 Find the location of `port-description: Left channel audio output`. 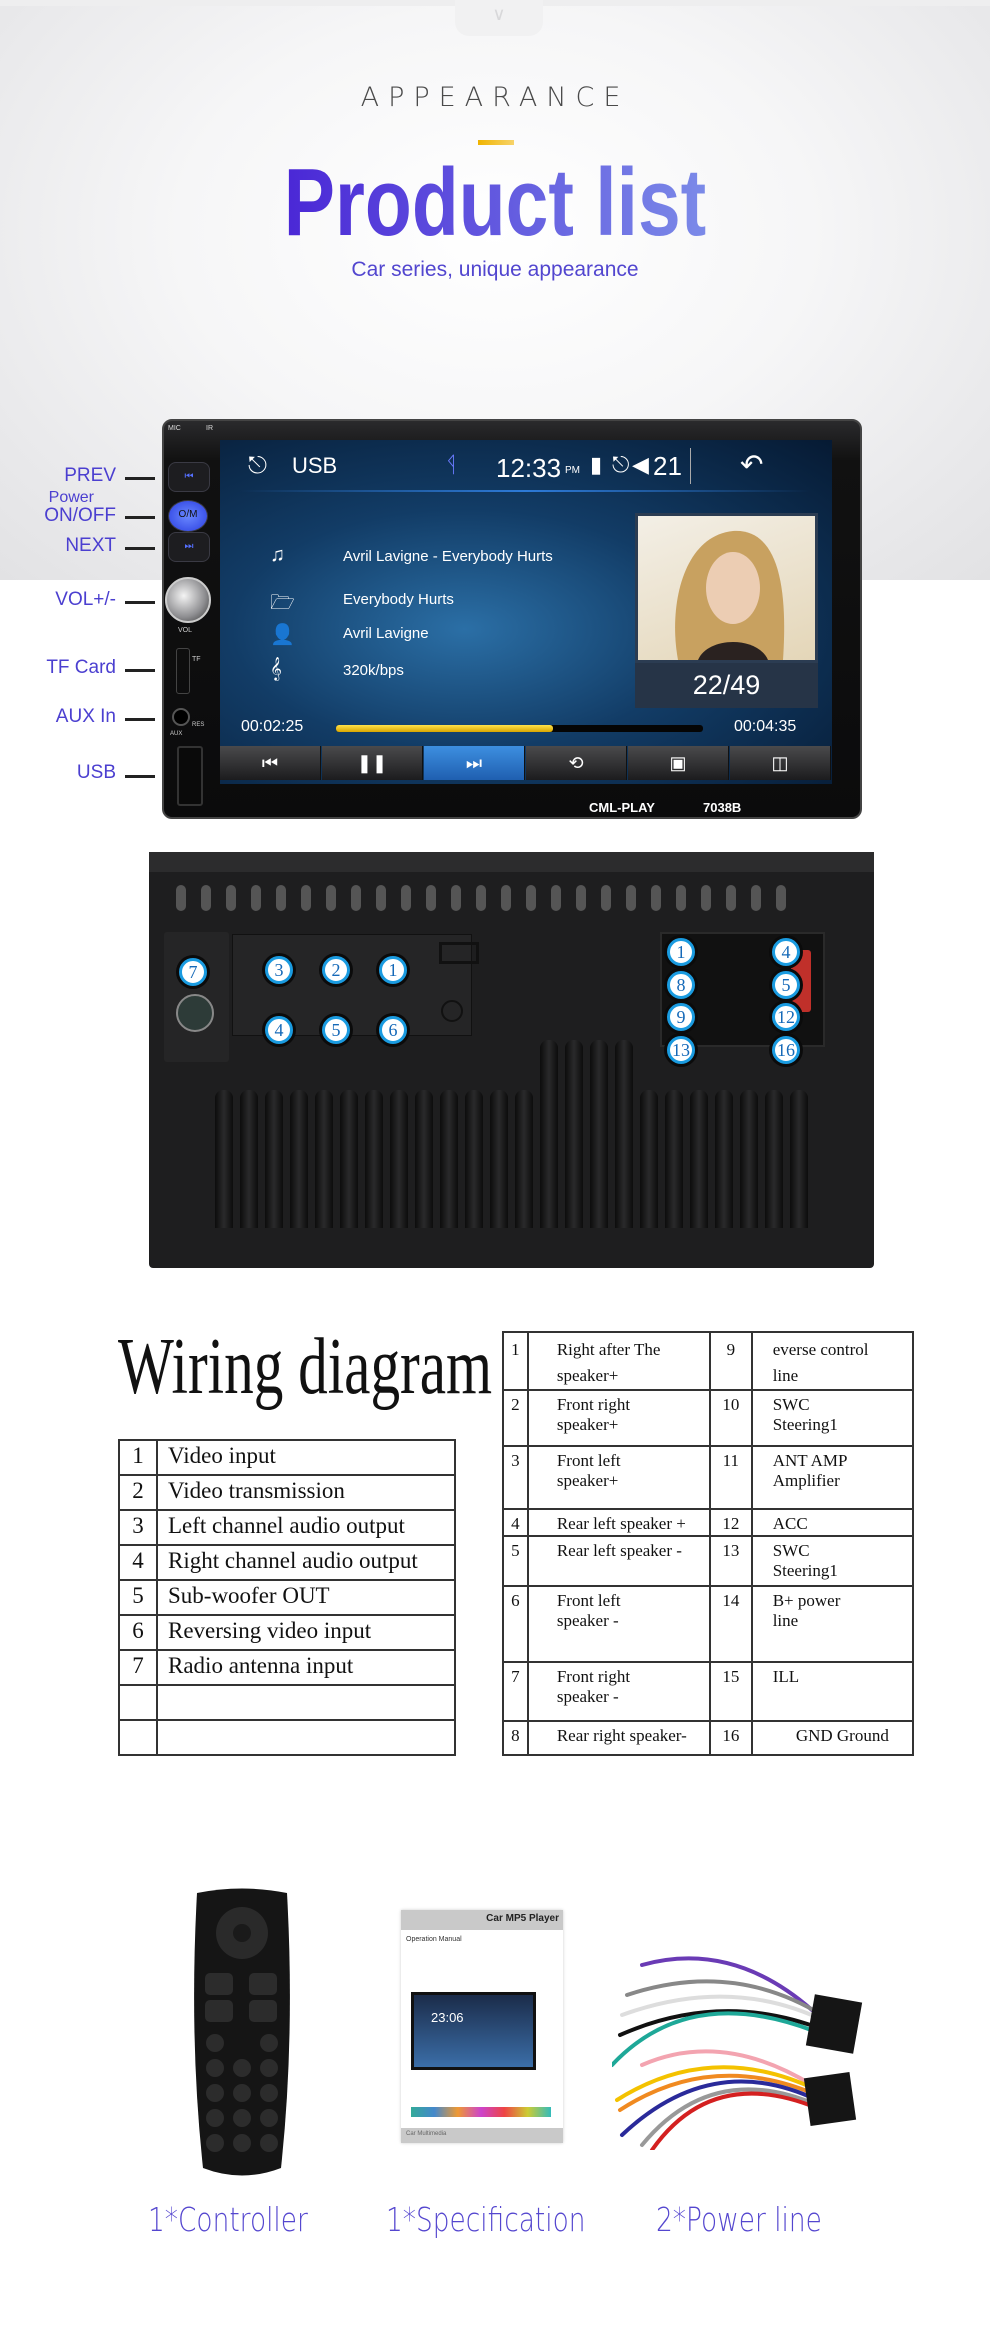

port-description: Left channel audio output is located at coordinates (306, 1527).